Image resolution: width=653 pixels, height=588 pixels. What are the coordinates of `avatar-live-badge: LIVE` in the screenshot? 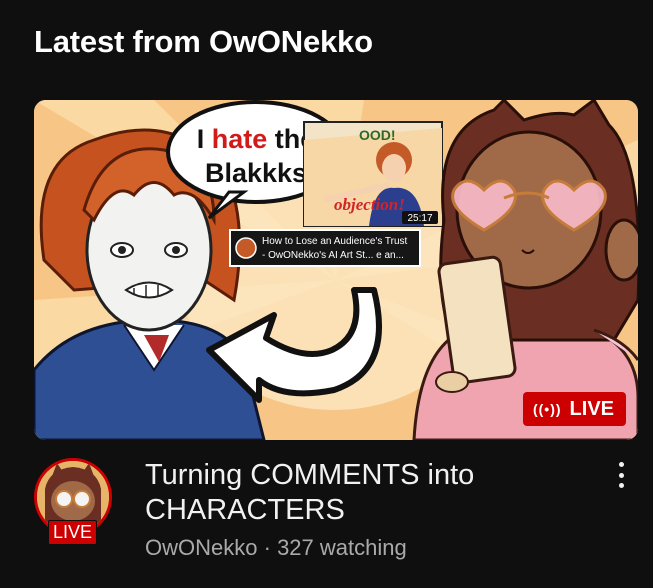 It's located at (73, 532).